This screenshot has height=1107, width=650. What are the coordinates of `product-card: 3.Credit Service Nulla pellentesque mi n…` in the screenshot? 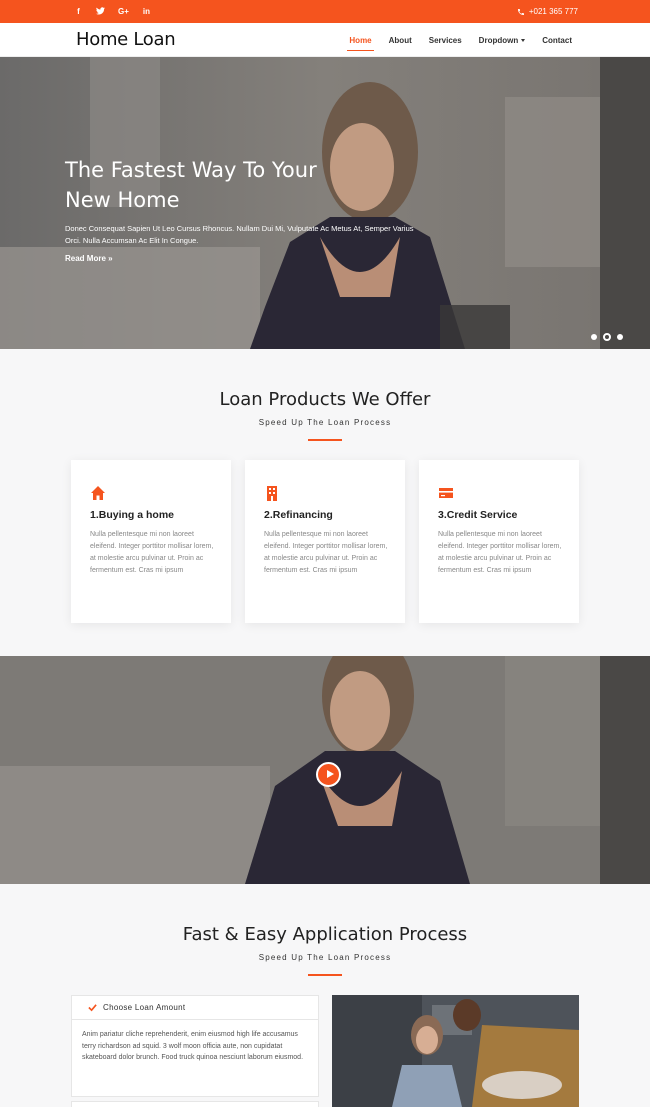 It's located at (499, 541).